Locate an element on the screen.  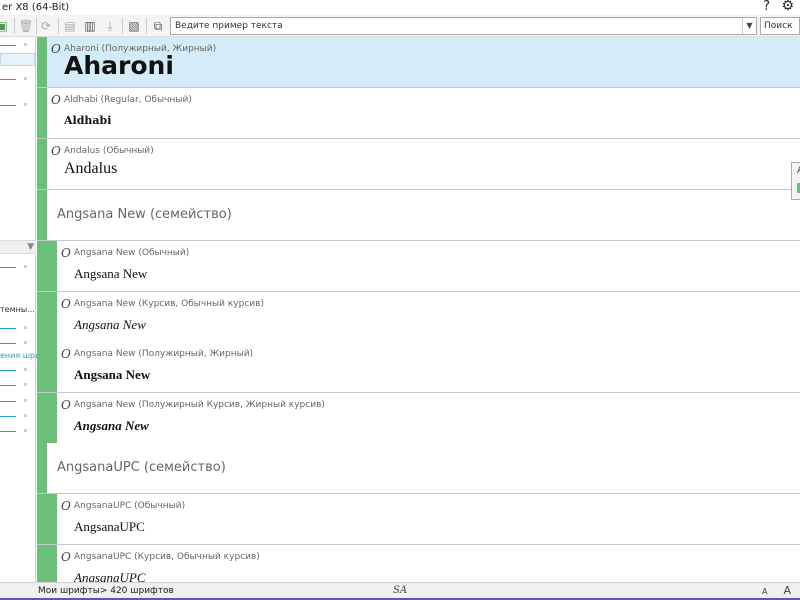
font-row-aharoni: O Aharoni (Полужирный, Жирный) Aharoni is located at coordinates (418, 62).